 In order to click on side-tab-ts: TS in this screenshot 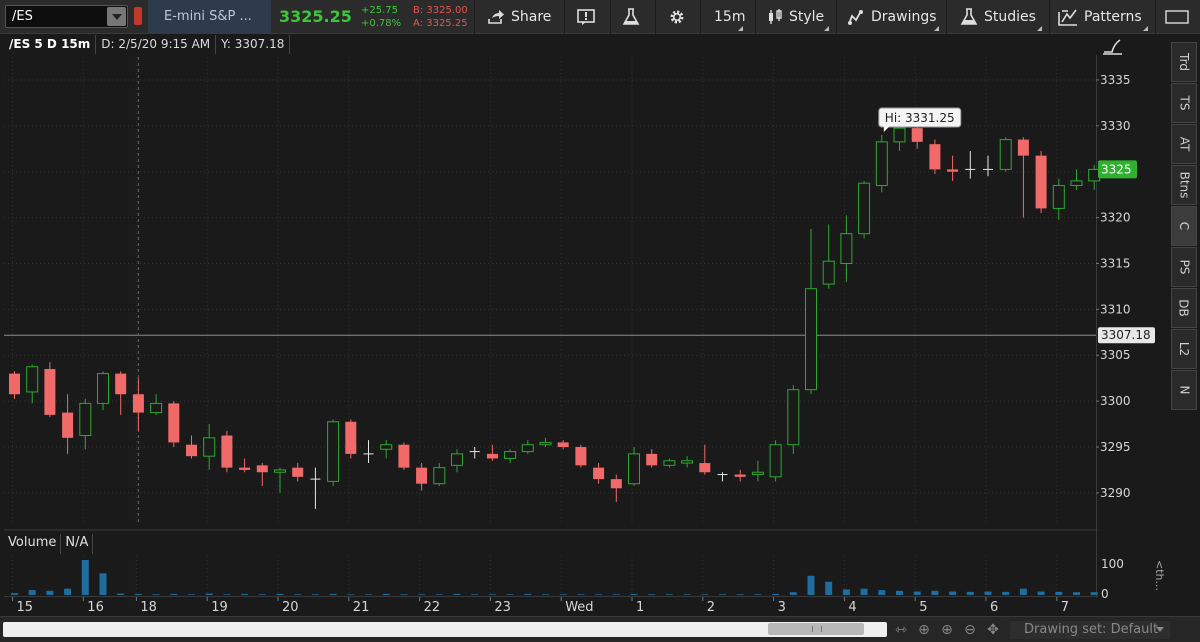, I will do `click(1184, 103)`.